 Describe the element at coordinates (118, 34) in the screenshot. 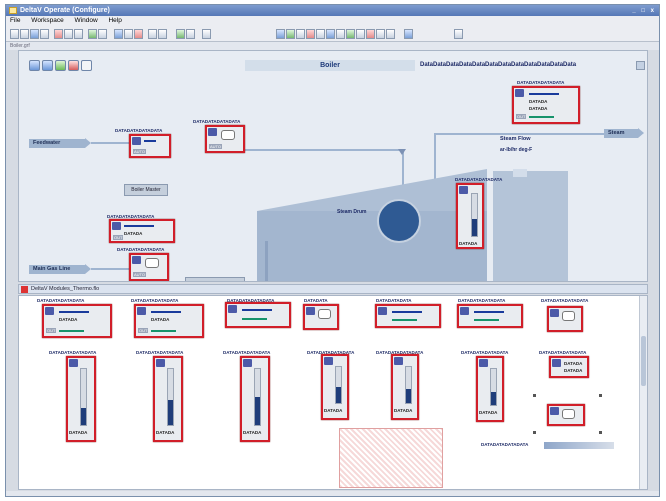

I see `help-icon` at that location.